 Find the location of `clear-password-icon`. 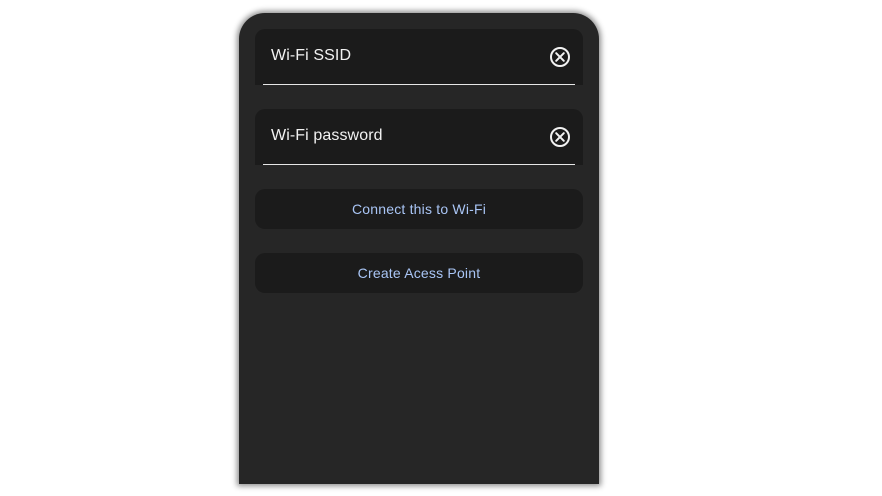

clear-password-icon is located at coordinates (560, 137).